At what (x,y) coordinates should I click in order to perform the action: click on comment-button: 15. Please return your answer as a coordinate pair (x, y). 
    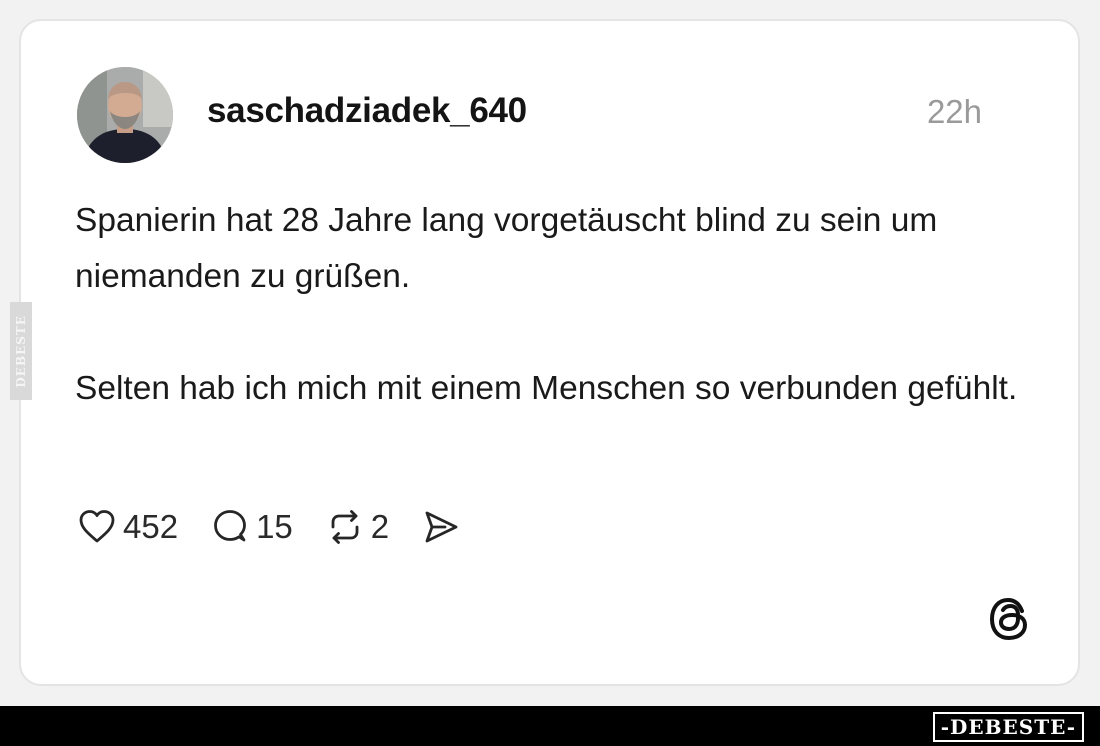
    Looking at the image, I should click on (251, 527).